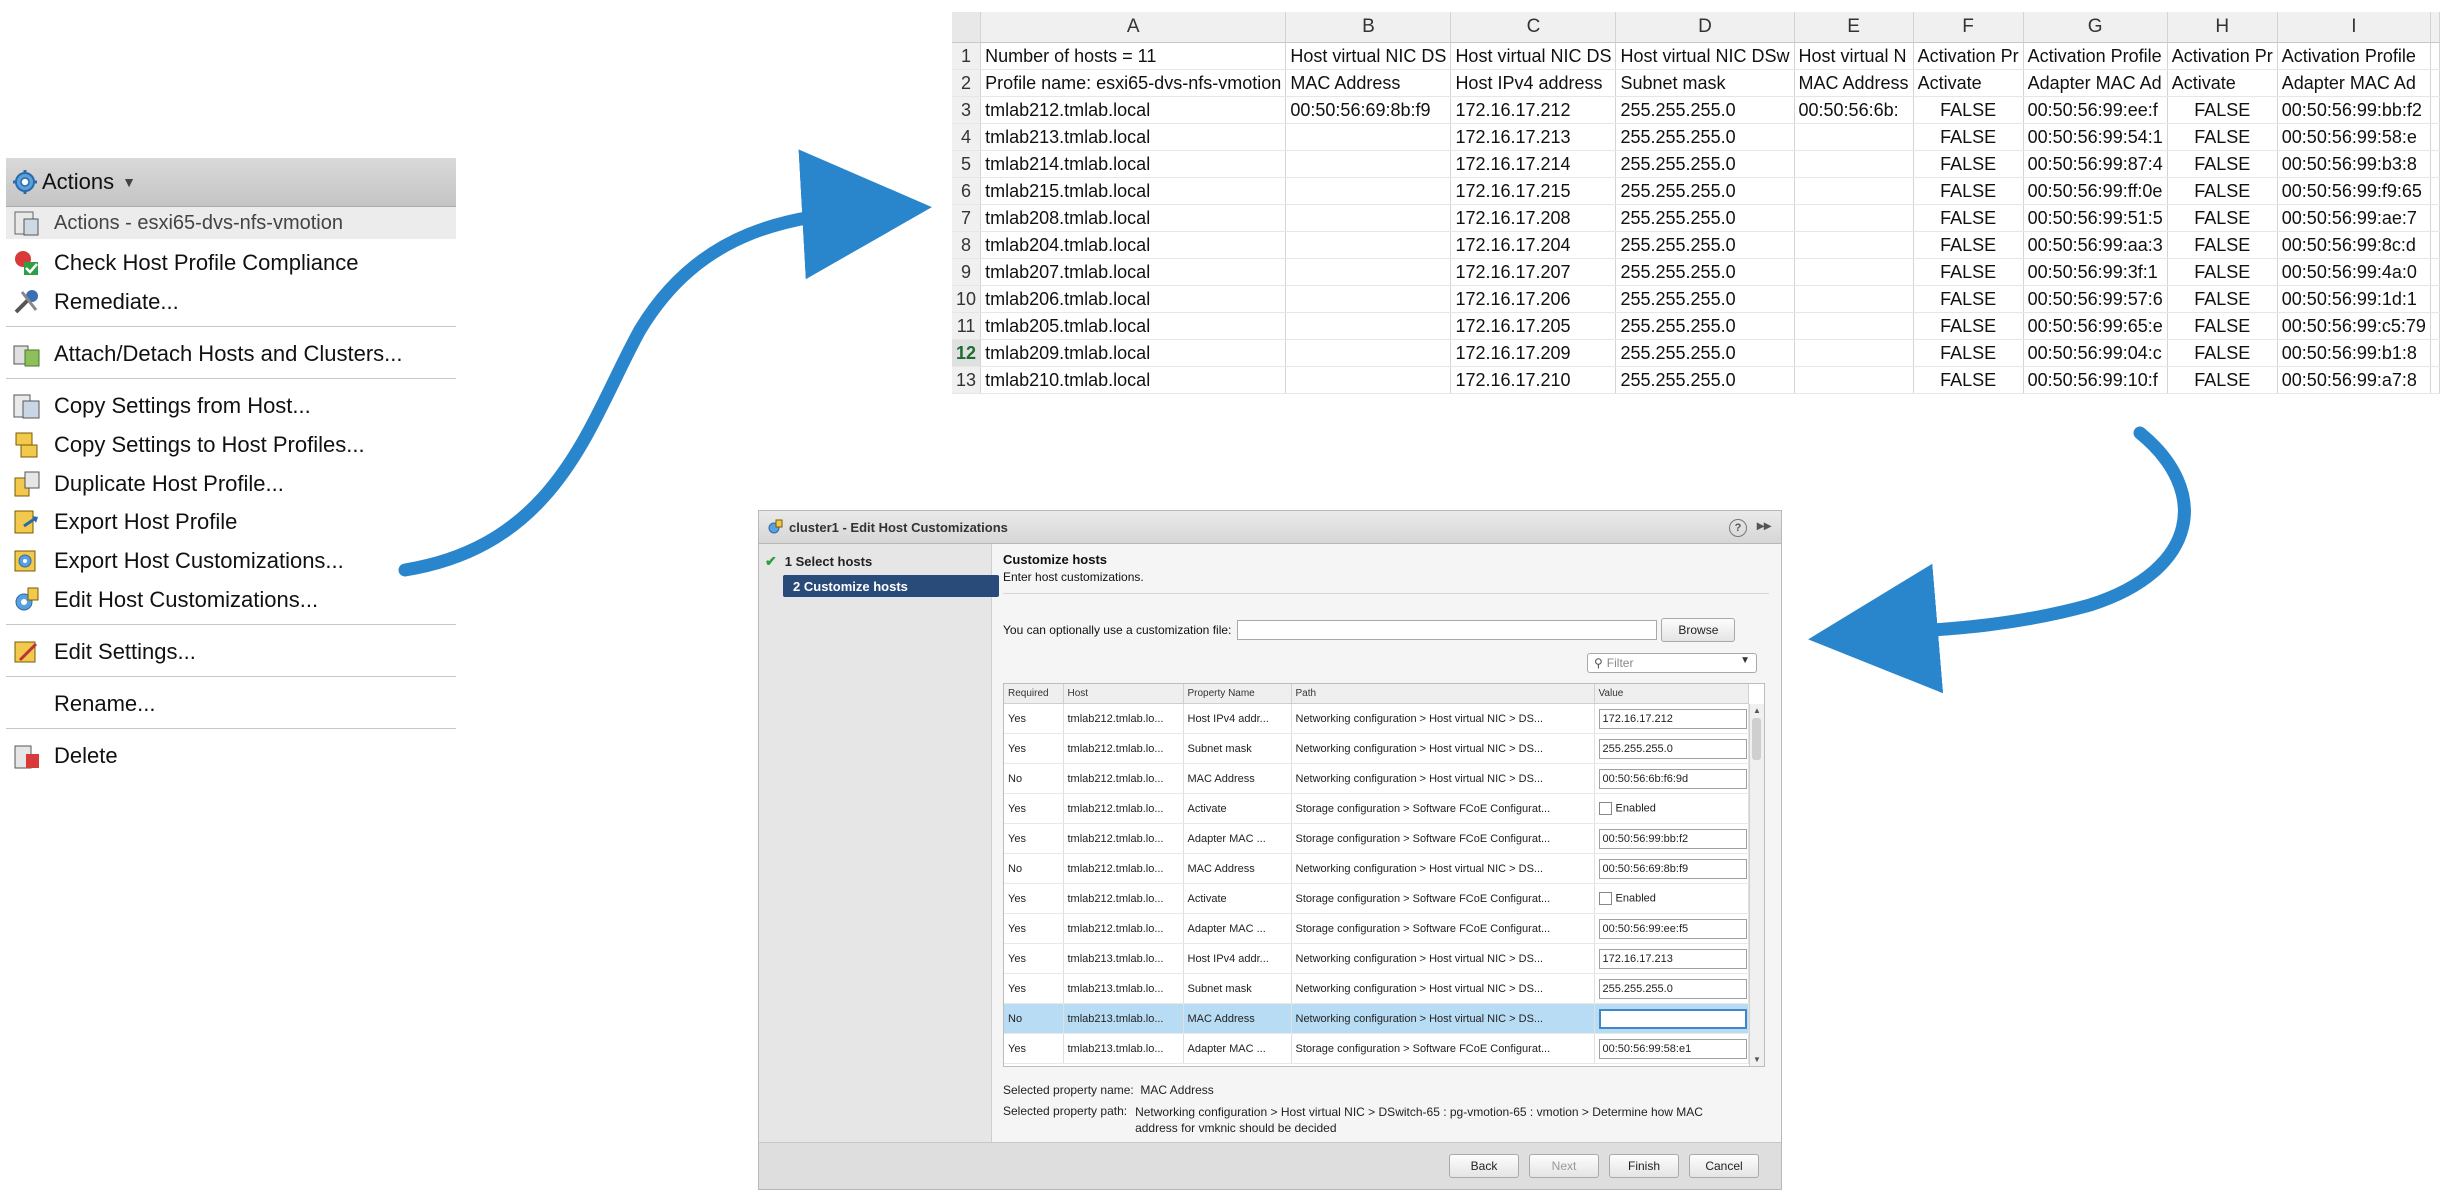  What do you see at coordinates (1672, 958) in the screenshot?
I see `value-input: 172.16.17.213` at bounding box center [1672, 958].